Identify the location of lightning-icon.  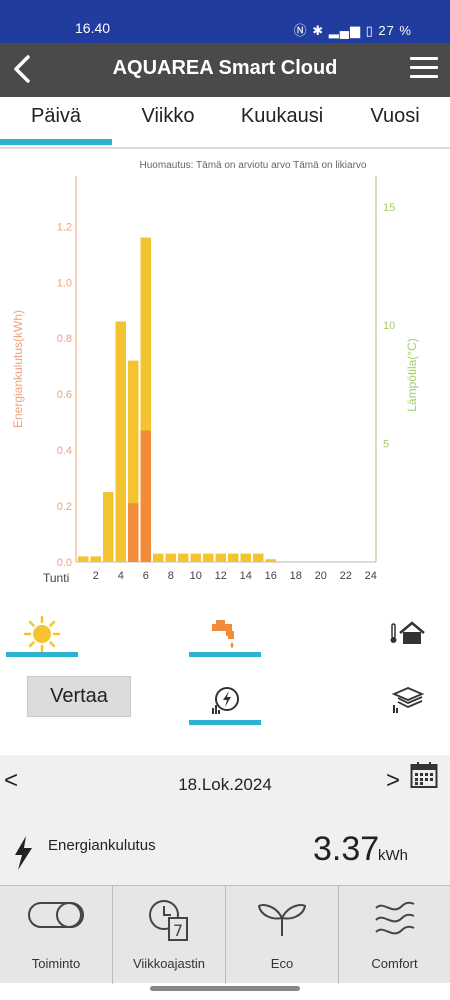
(23, 853).